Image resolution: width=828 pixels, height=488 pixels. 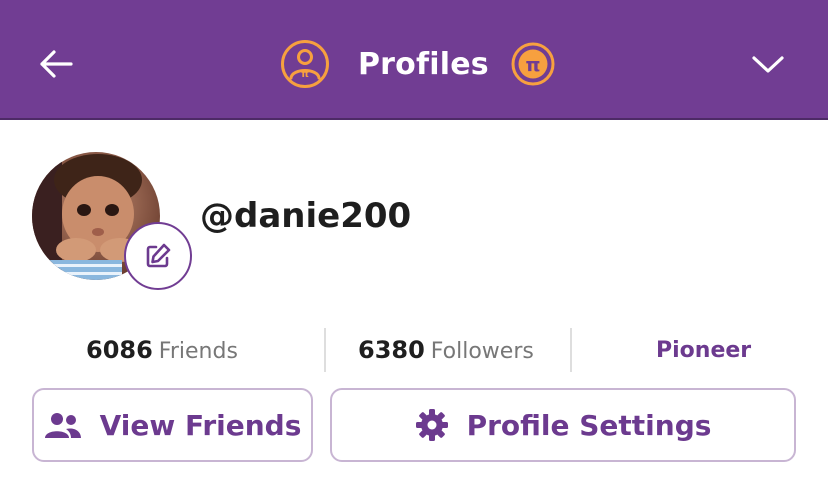 I want to click on pioneer-link: Pioneer, so click(x=703, y=350).